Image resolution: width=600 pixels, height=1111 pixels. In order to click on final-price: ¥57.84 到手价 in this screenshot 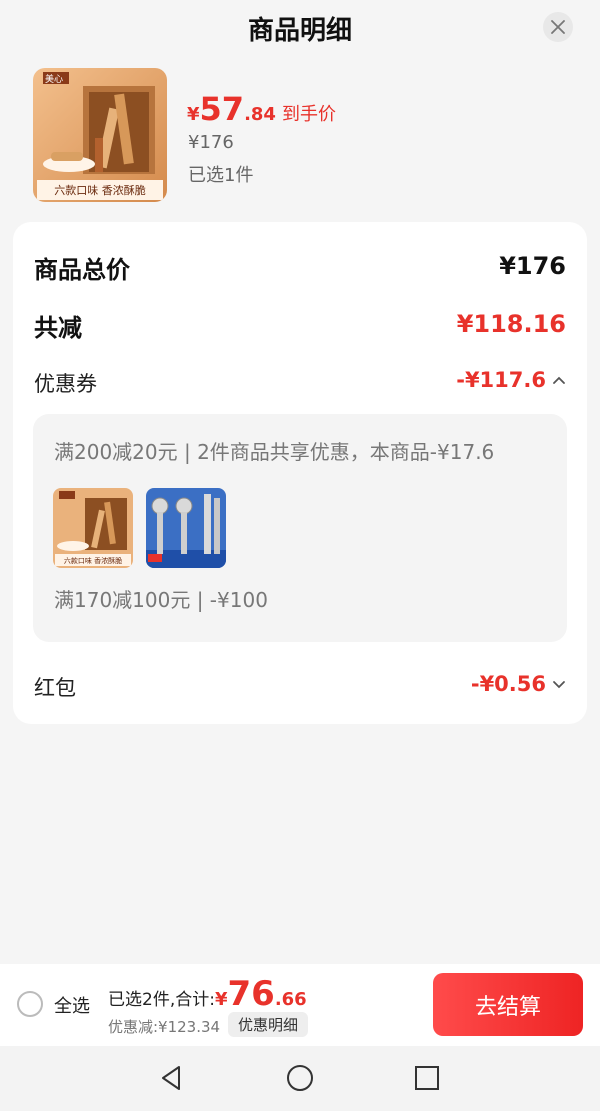, I will do `click(261, 109)`.